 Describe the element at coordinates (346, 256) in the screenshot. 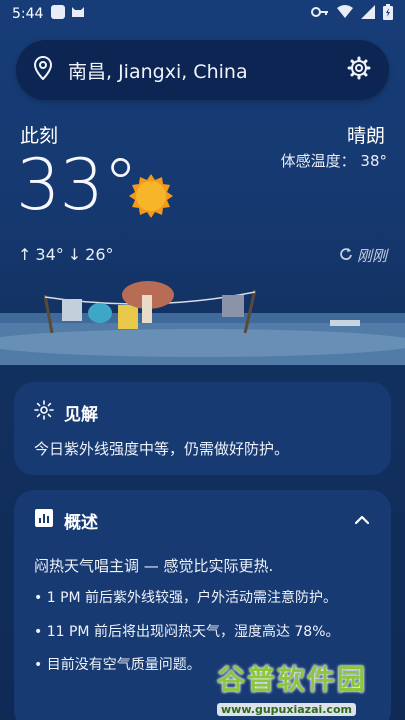

I see `refresh-icon` at that location.